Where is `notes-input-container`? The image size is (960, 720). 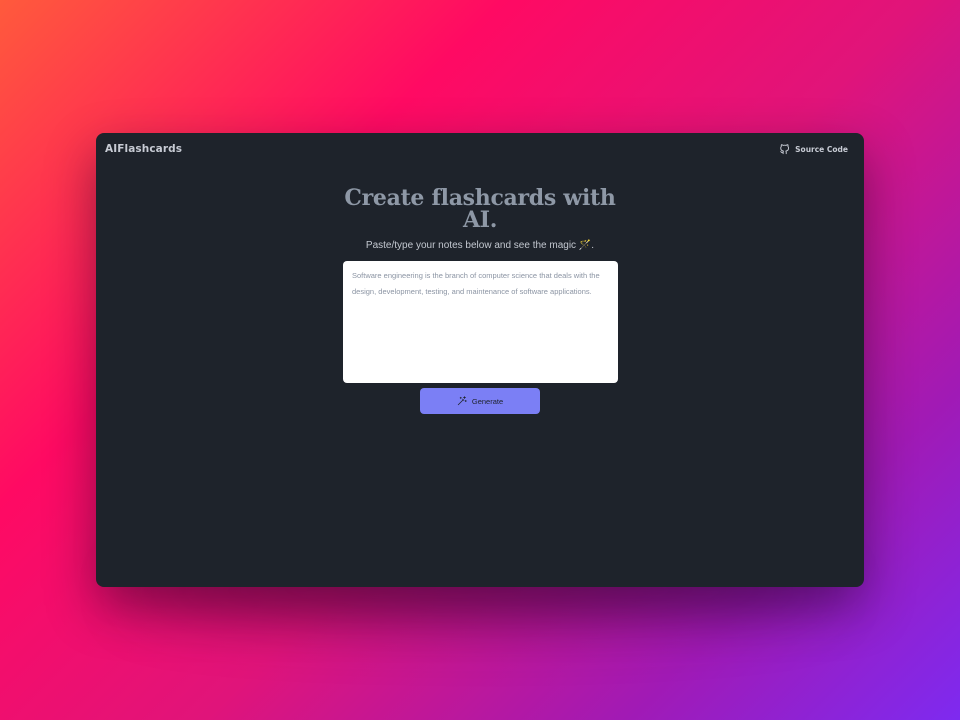
notes-input-container is located at coordinates (480, 322).